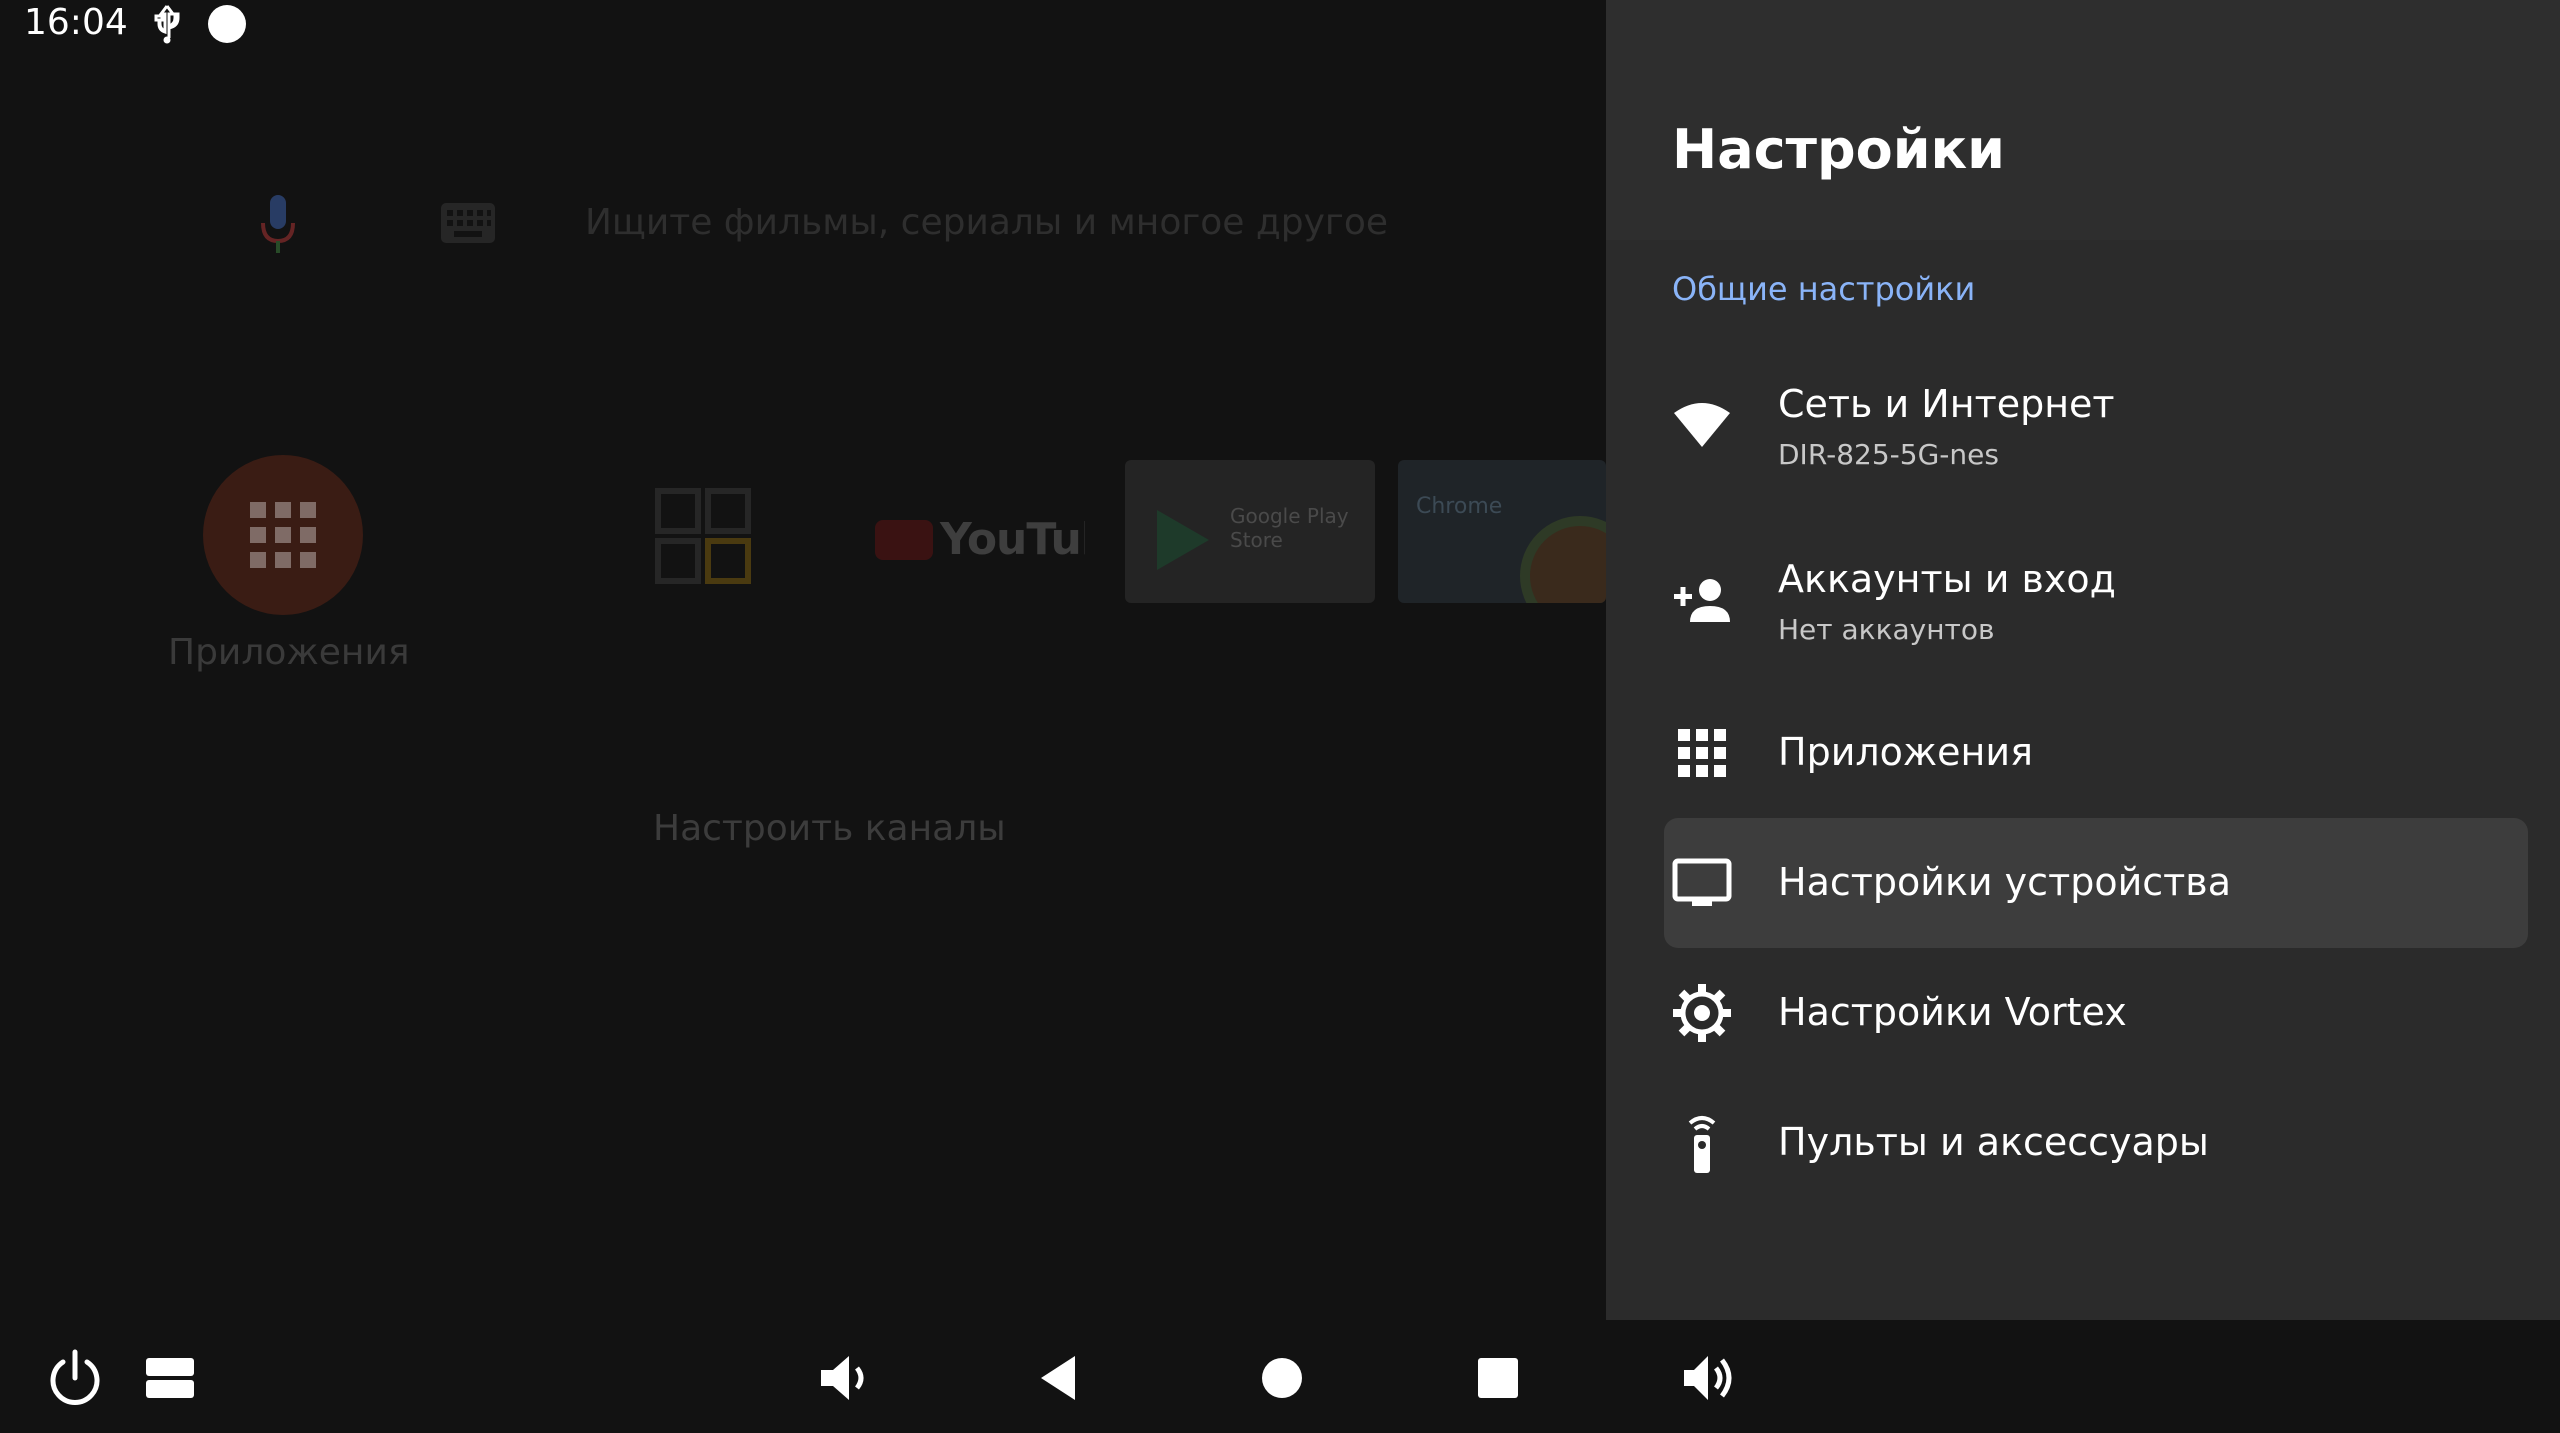  I want to click on settings-item-title: Пульты и аксессуары, so click(1993, 1142).